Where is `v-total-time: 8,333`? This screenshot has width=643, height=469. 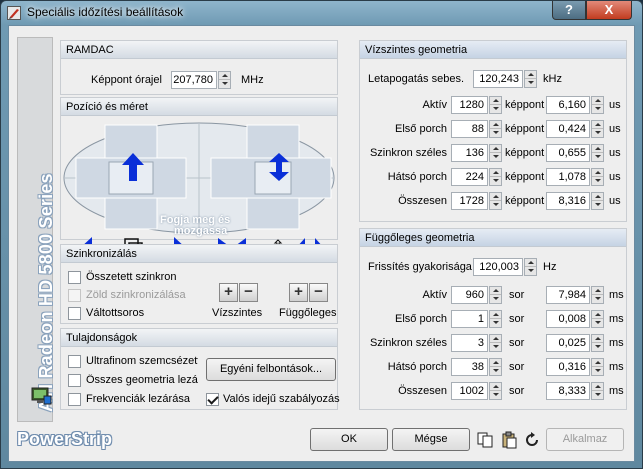 v-total-time: 8,333 is located at coordinates (568, 391).